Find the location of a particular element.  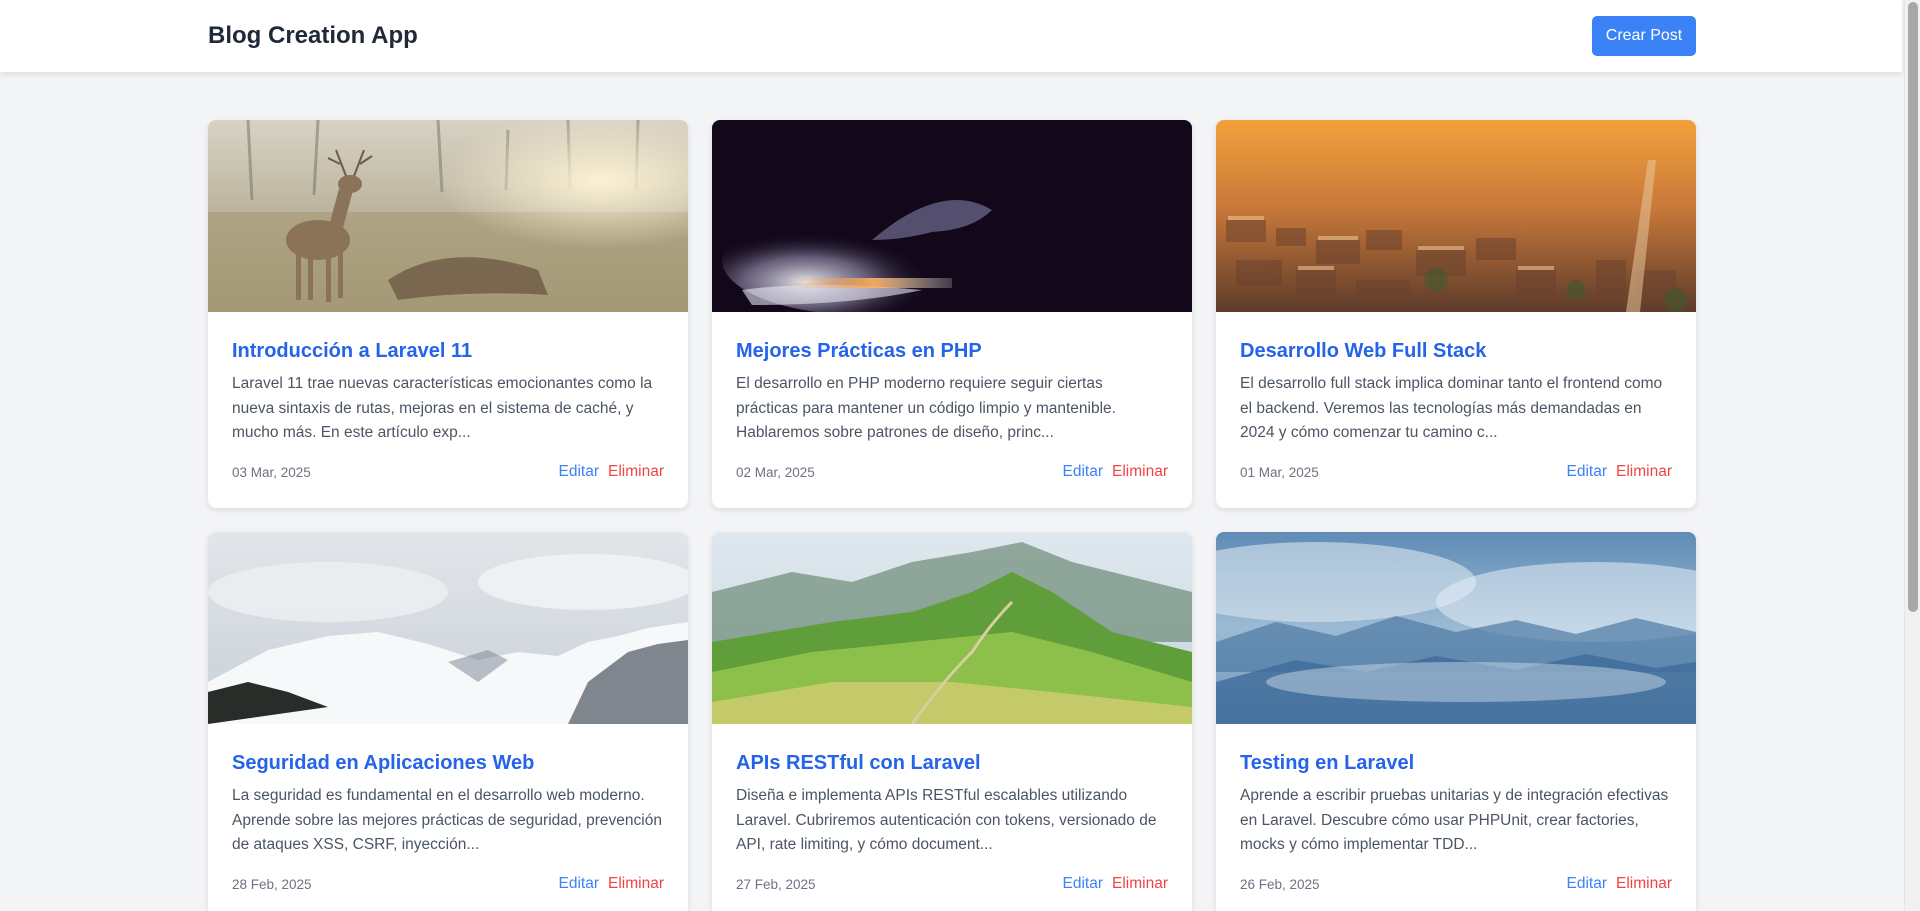

post-date: 02 Mar, 2025 is located at coordinates (775, 472).